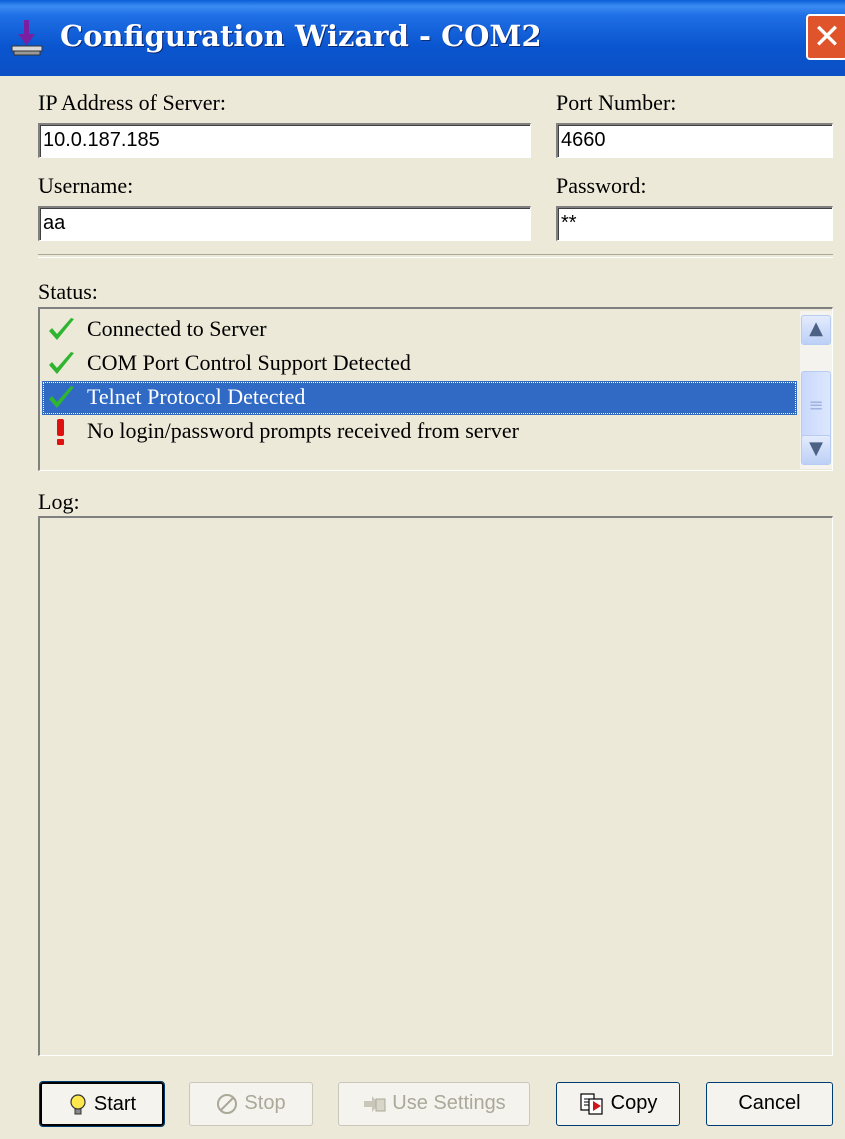 The image size is (845, 1139). What do you see at coordinates (177, 328) in the screenshot?
I see `status-item-text: Connected to Server` at bounding box center [177, 328].